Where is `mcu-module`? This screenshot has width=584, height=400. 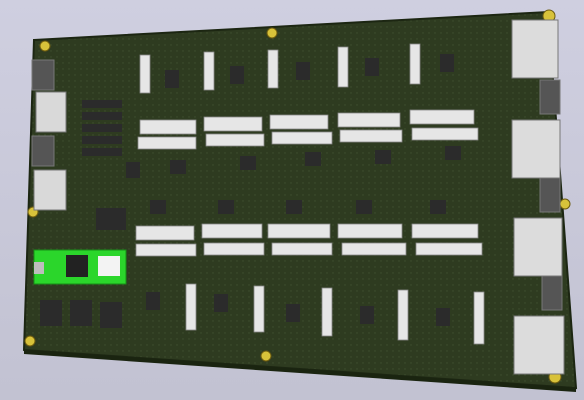
mcu-module is located at coordinates (80, 267).